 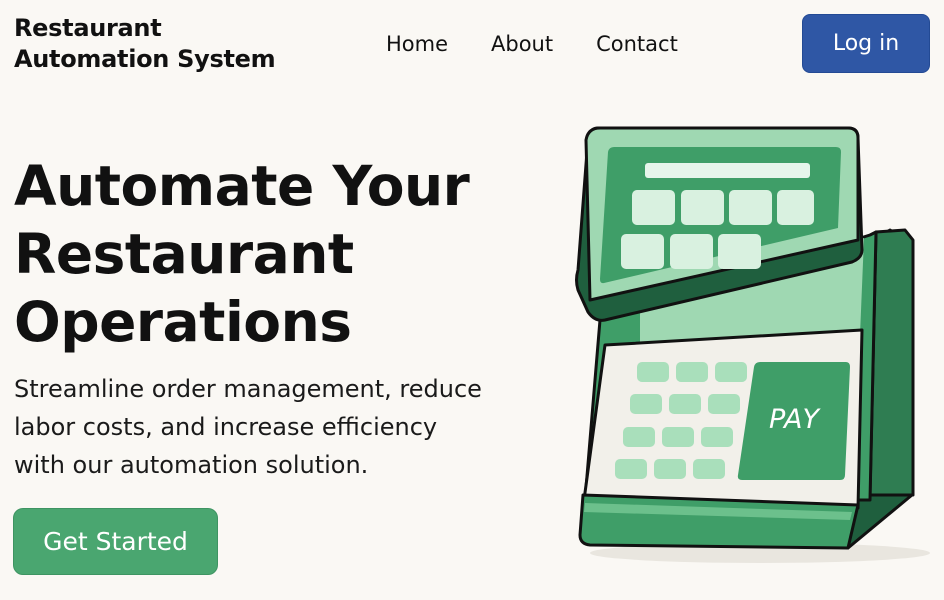 What do you see at coordinates (88, 28) in the screenshot?
I see `logo-line-1: Restaurant` at bounding box center [88, 28].